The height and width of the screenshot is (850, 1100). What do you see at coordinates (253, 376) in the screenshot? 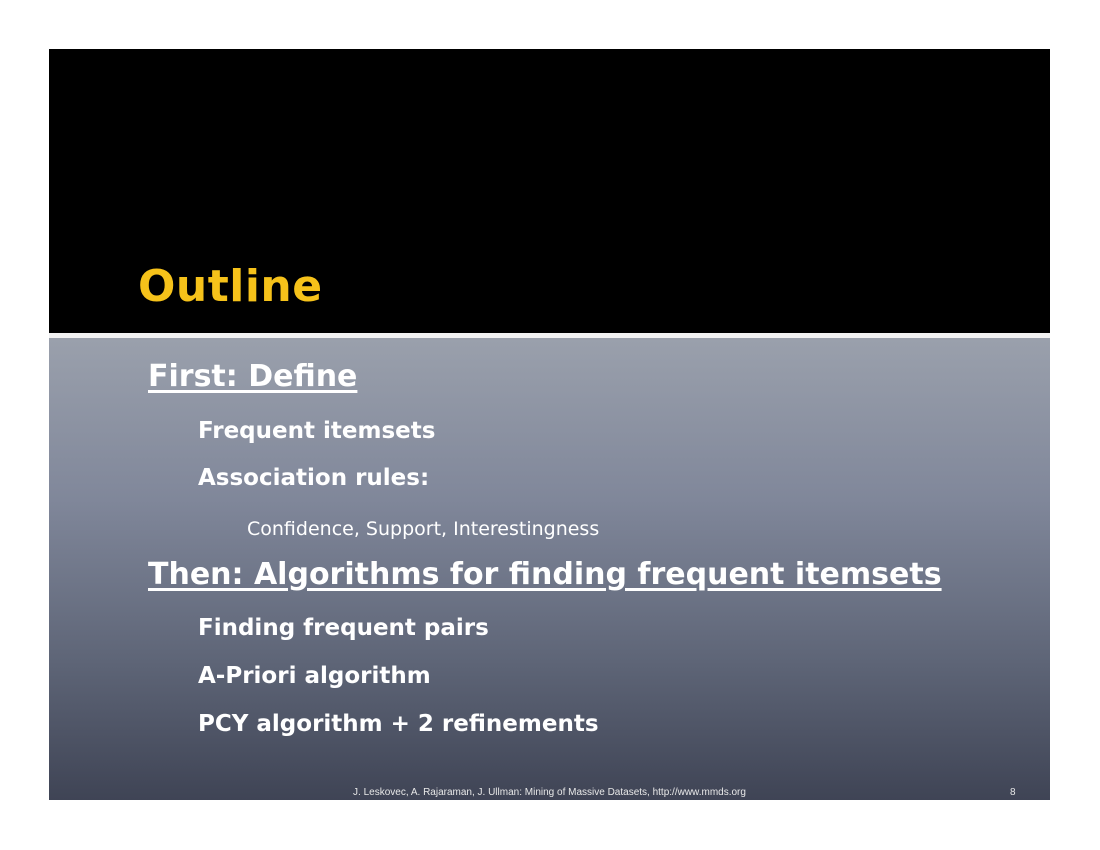
I see `section-heading-define: First: Define` at bounding box center [253, 376].